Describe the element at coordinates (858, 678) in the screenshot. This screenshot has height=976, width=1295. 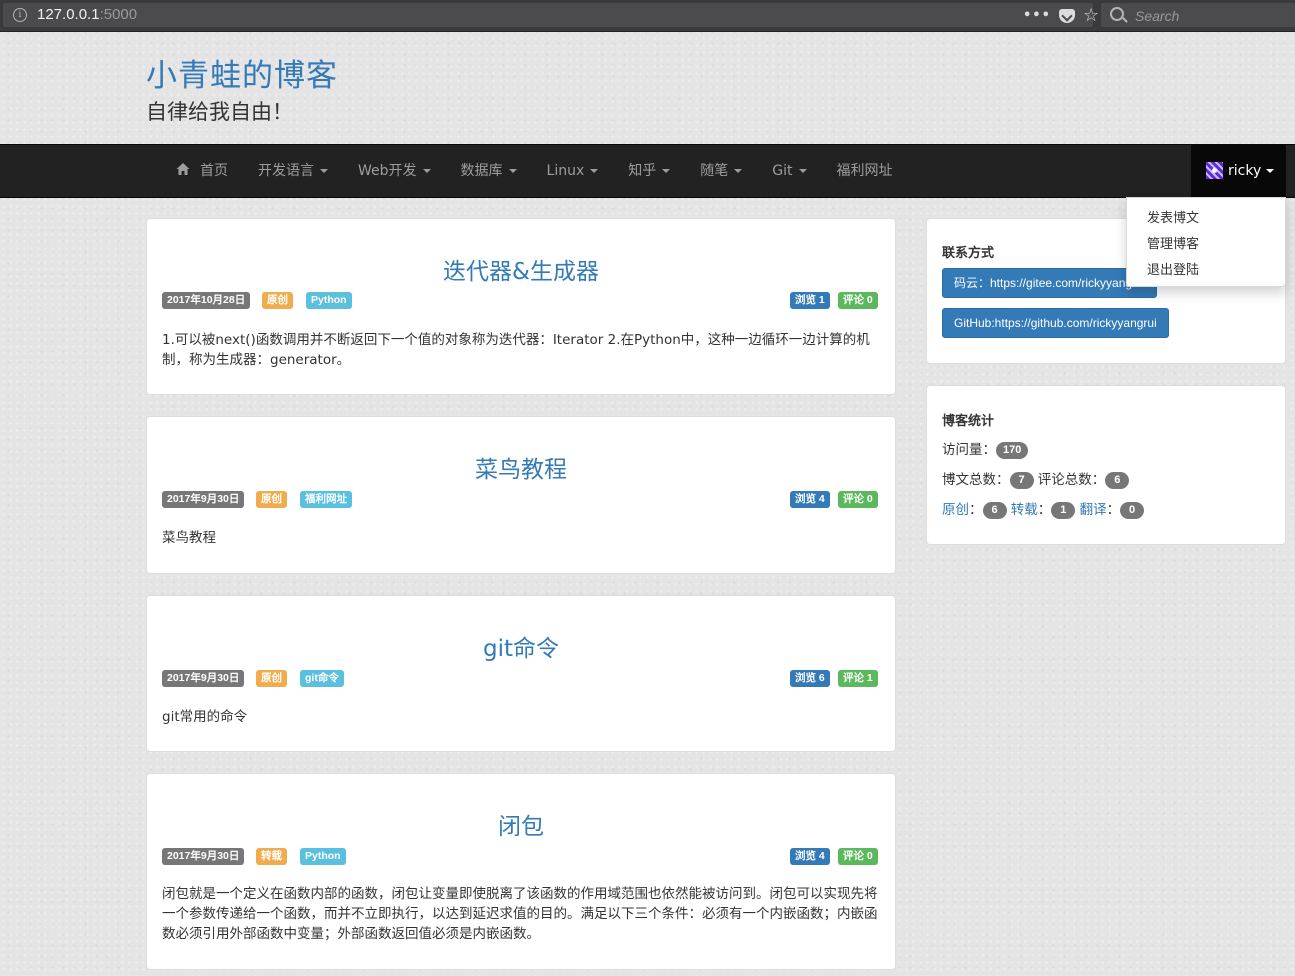
I see `post-comments-label: 评论 1` at that location.